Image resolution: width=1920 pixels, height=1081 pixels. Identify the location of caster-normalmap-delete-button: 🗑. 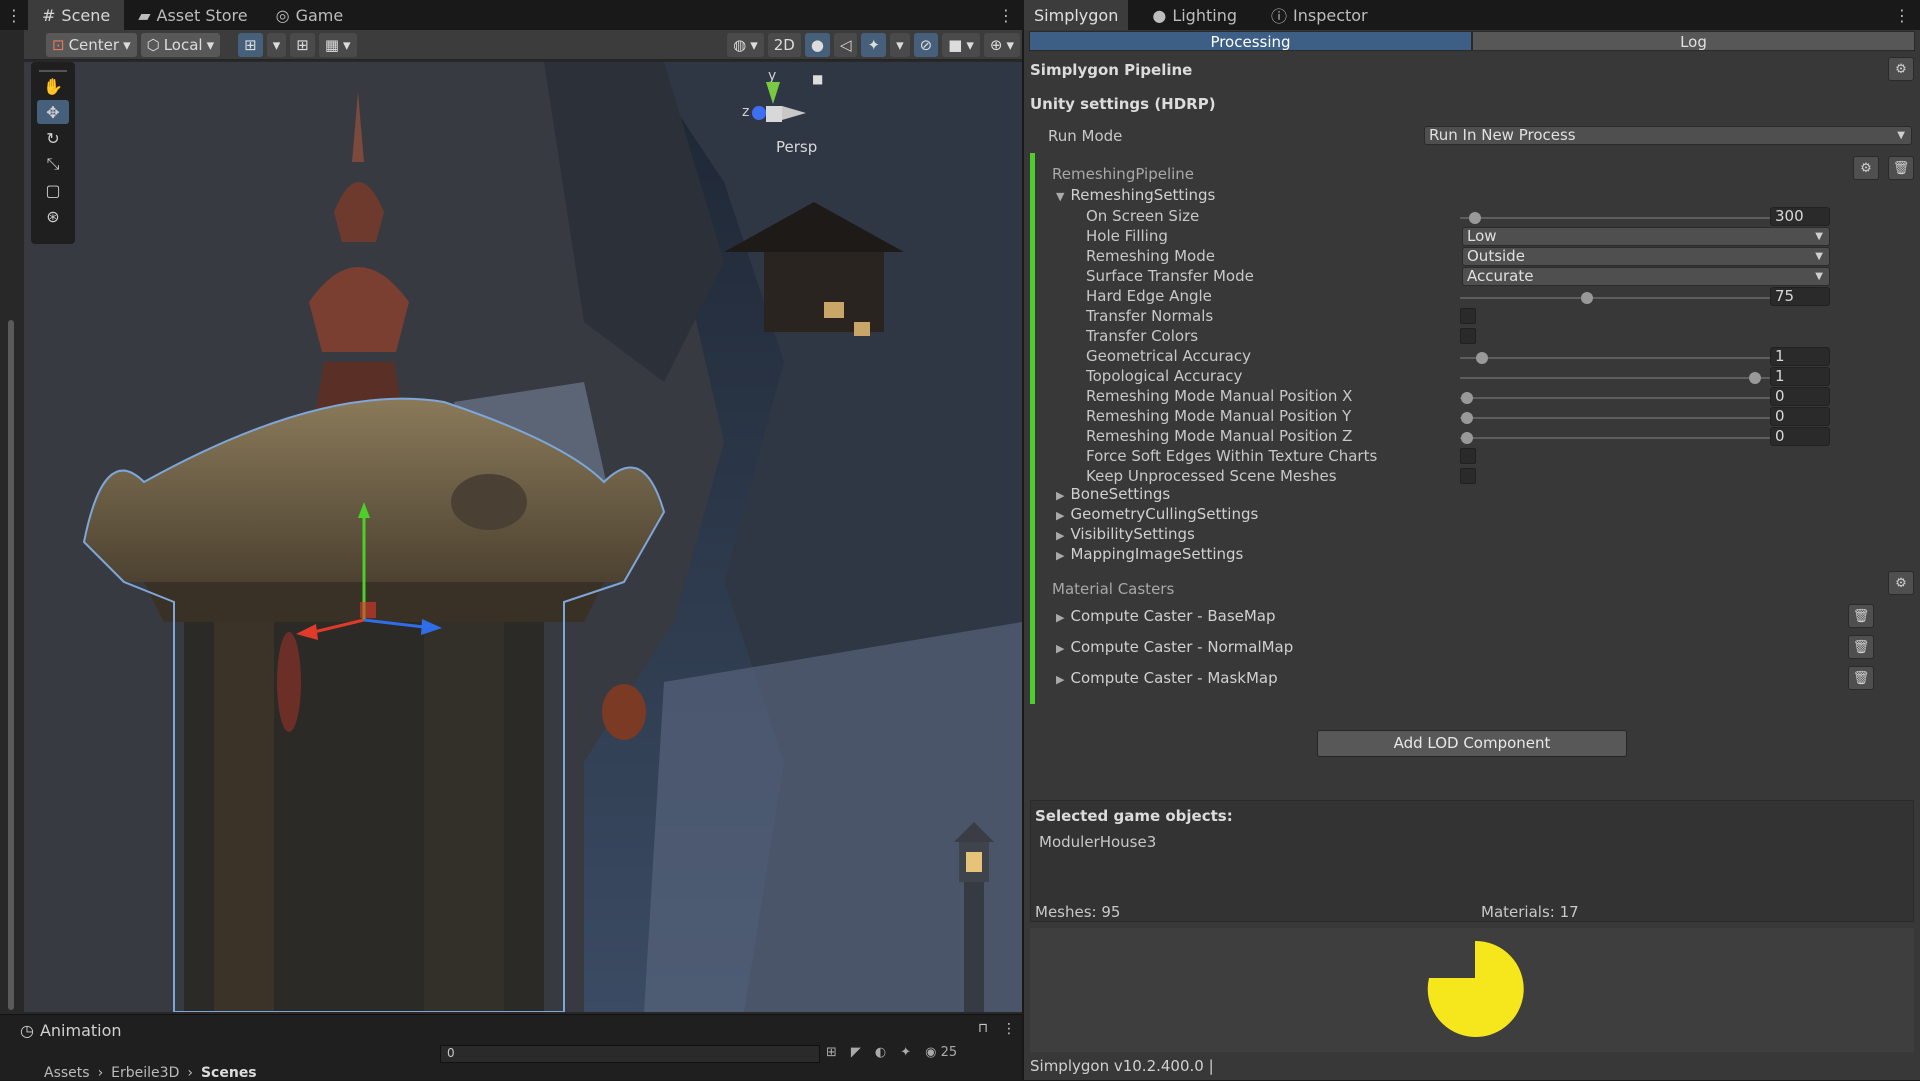
(1861, 647).